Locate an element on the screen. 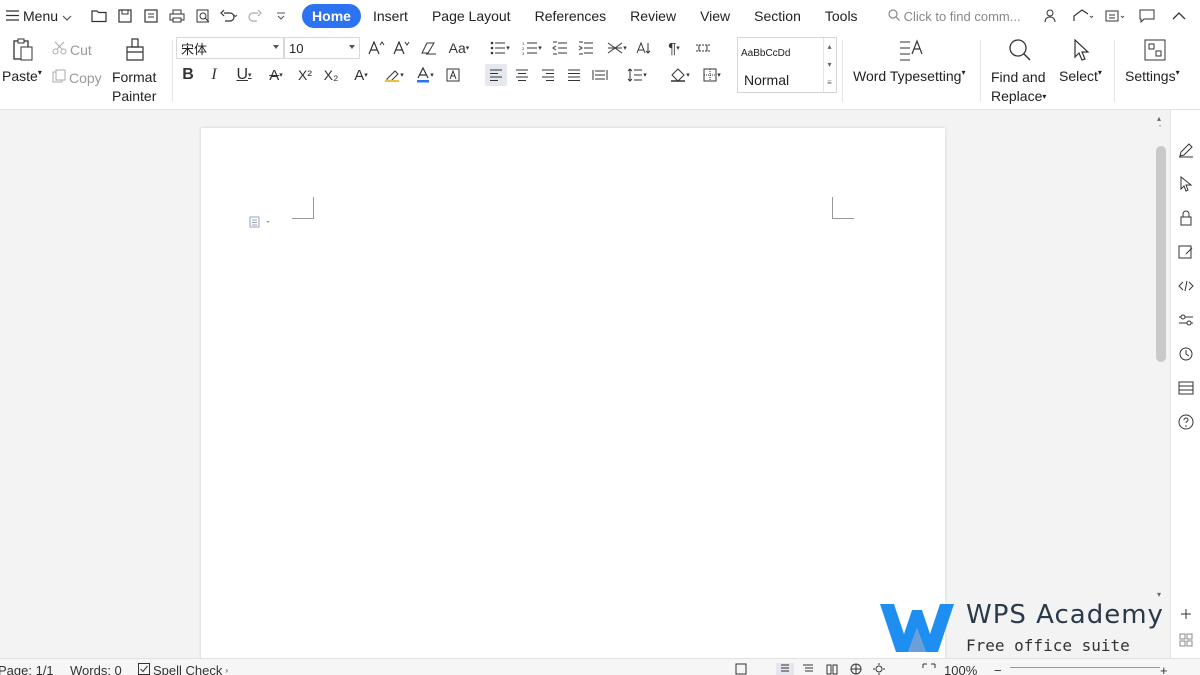  zoom-level: 100% is located at coordinates (960, 669).